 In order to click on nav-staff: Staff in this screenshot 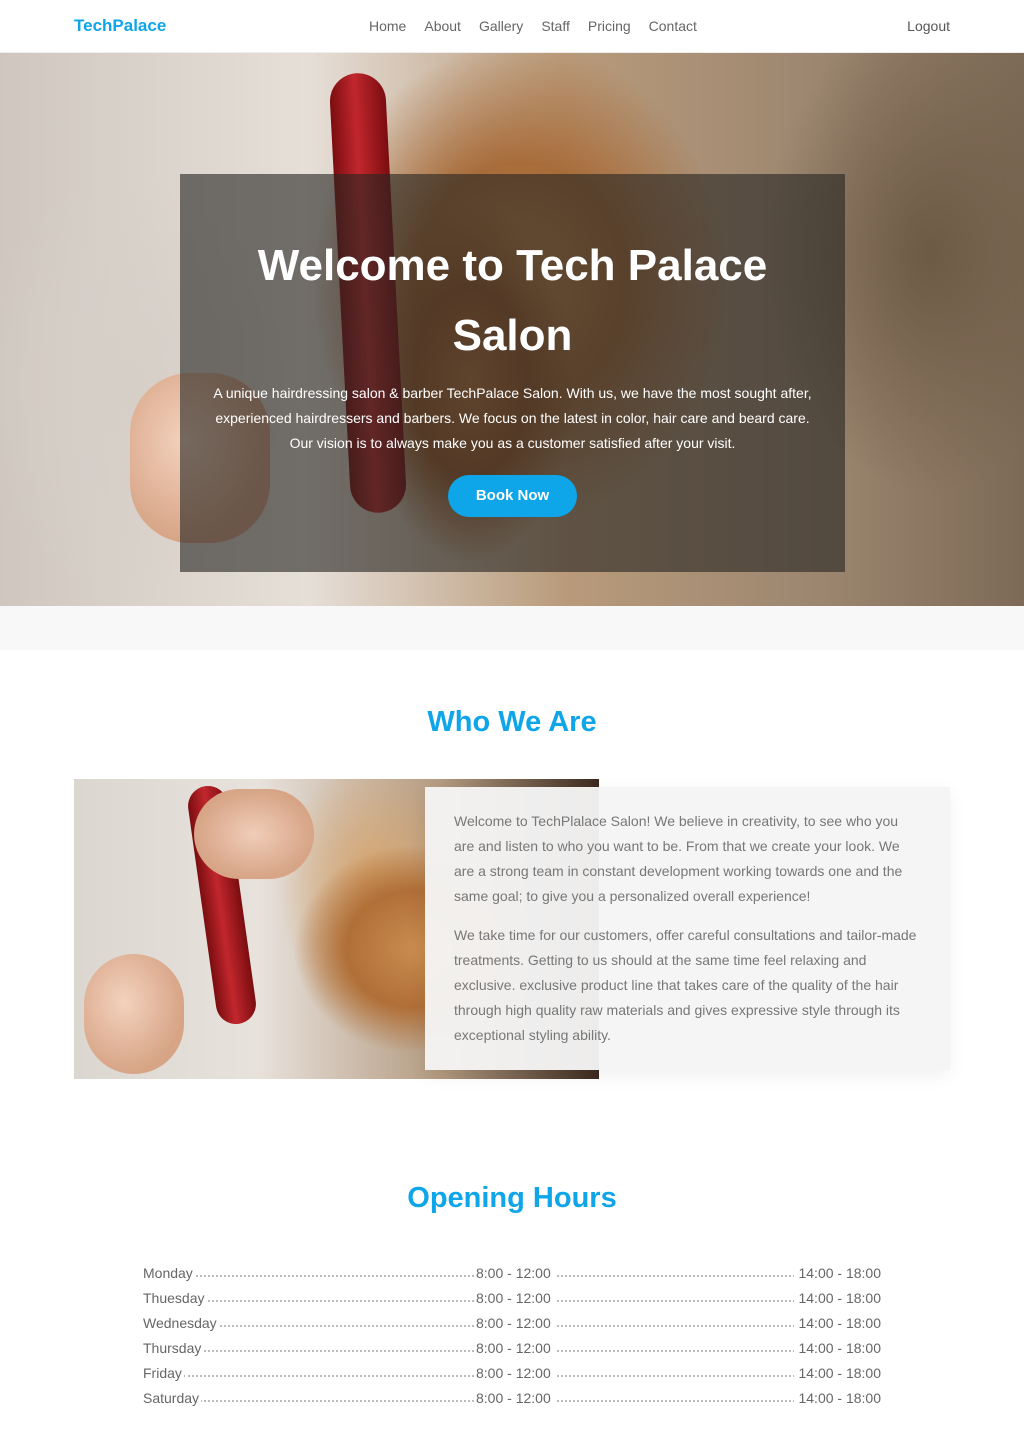, I will do `click(555, 26)`.